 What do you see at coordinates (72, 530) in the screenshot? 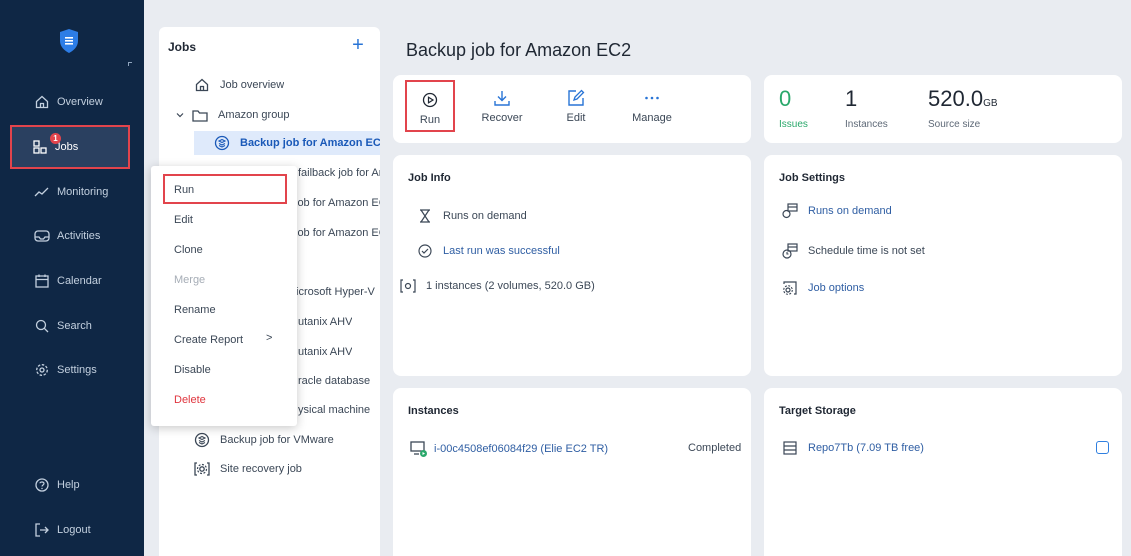
I see `nav-logout: Logout` at bounding box center [72, 530].